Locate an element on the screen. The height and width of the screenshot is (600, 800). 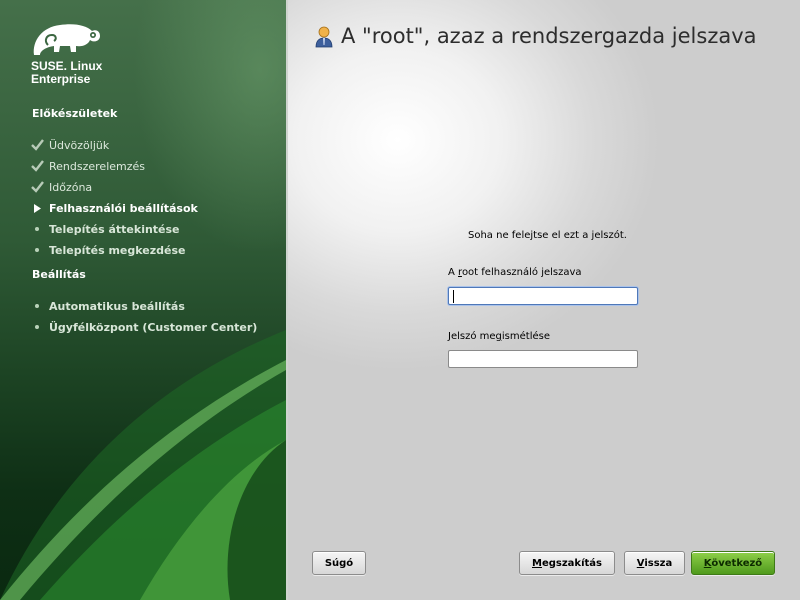
page-title: A "root", azaz a rendszergazda jelszava is located at coordinates (549, 36).